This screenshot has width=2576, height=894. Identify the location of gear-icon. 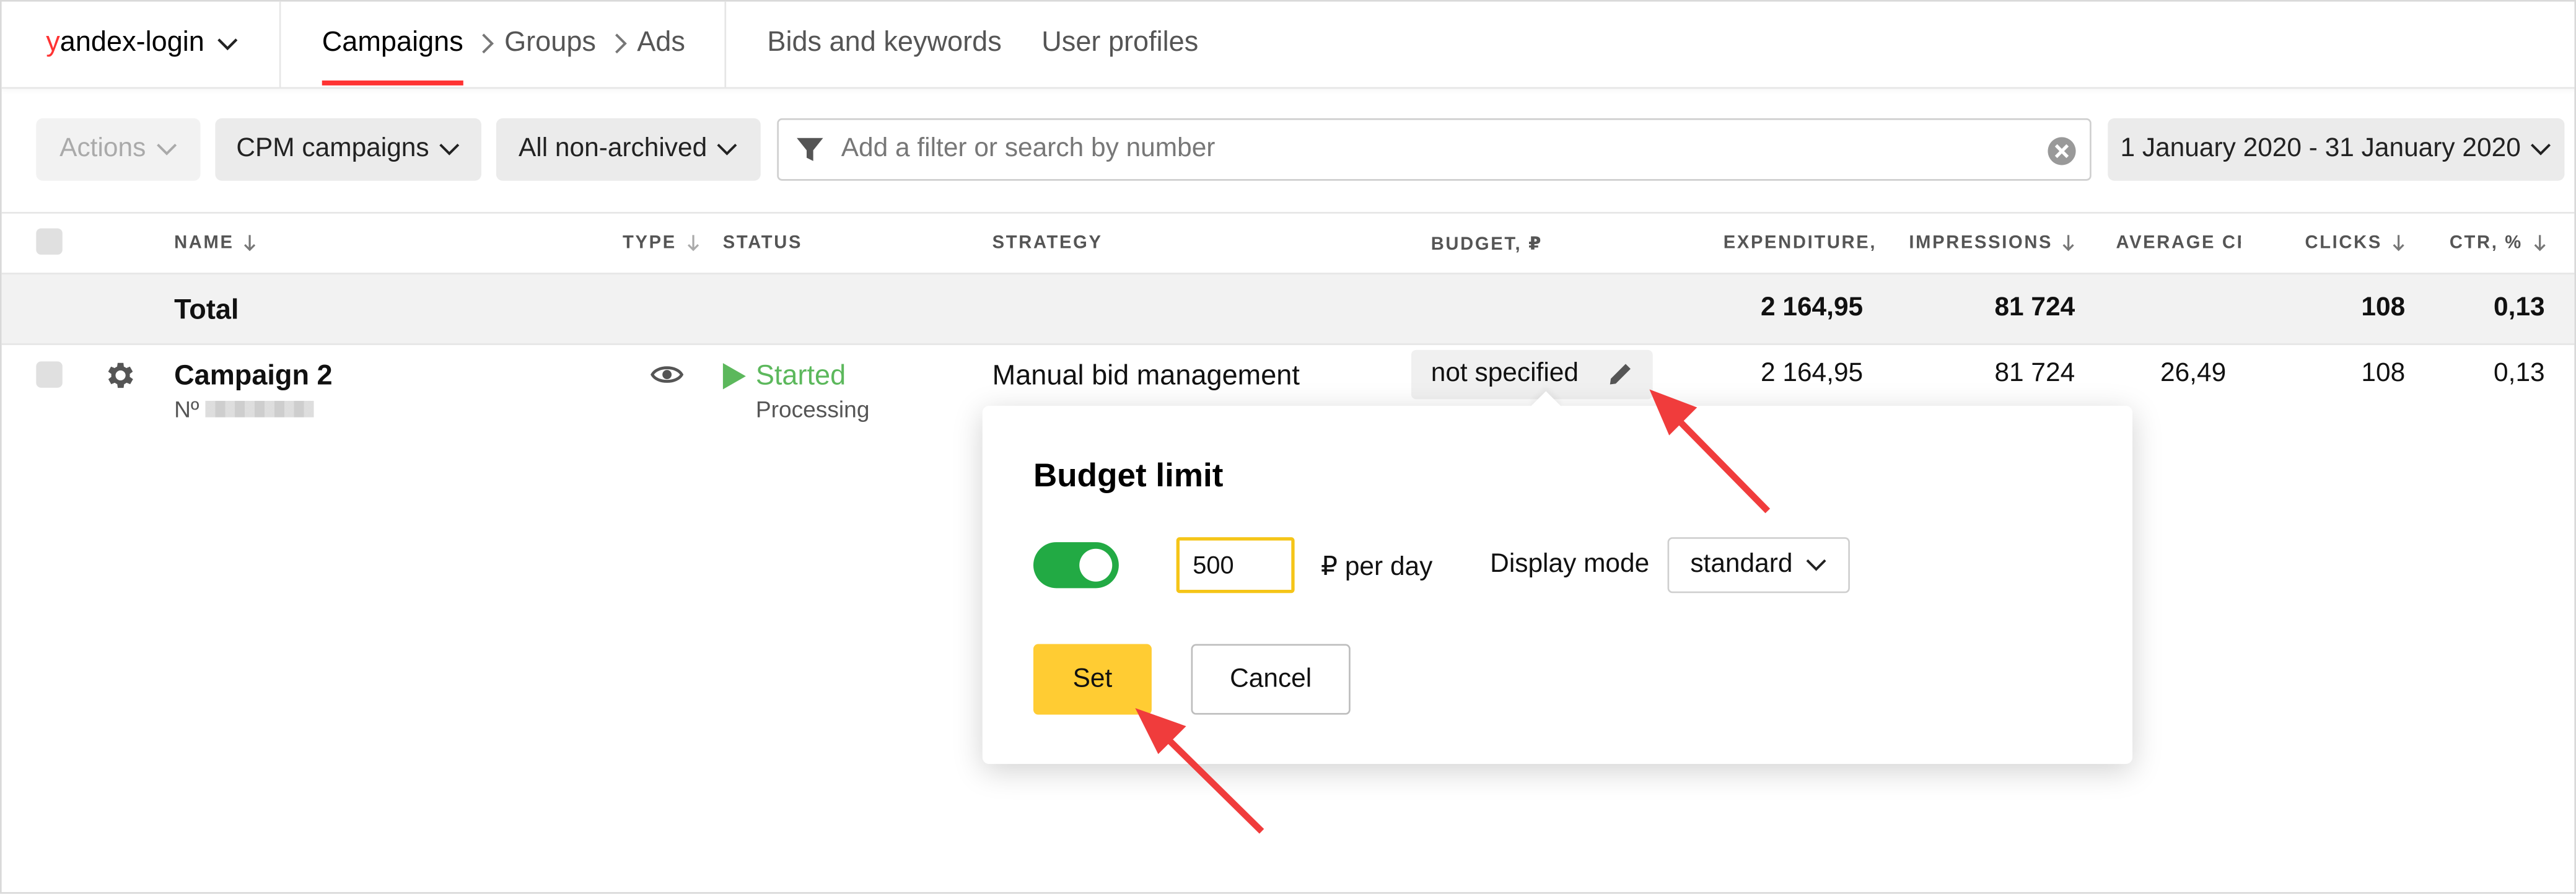
(119, 379).